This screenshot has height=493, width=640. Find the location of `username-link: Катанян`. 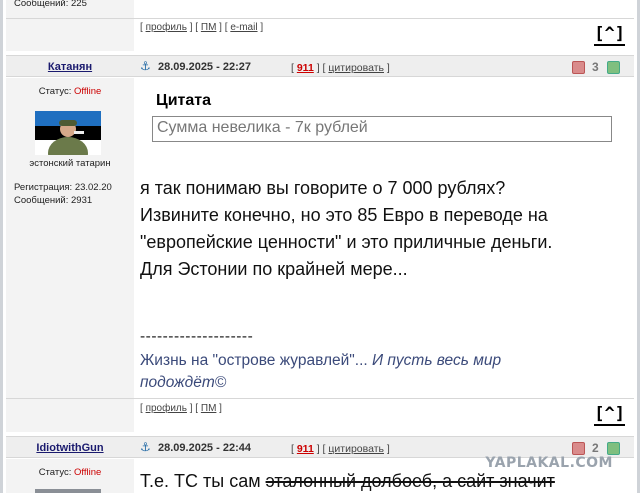

username-link: Катанян is located at coordinates (70, 67).